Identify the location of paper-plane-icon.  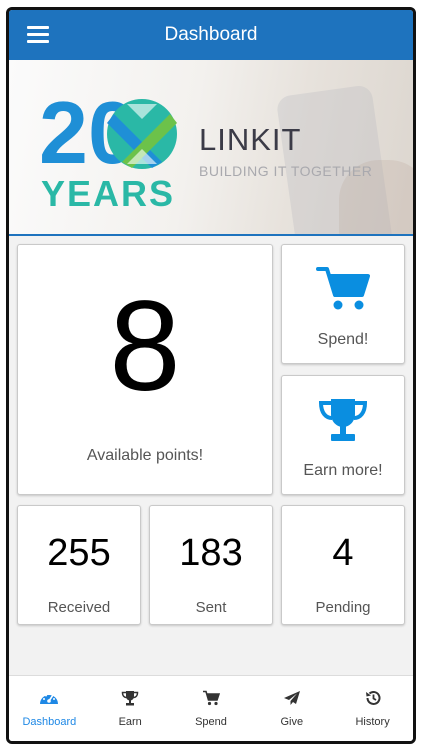
(291, 698).